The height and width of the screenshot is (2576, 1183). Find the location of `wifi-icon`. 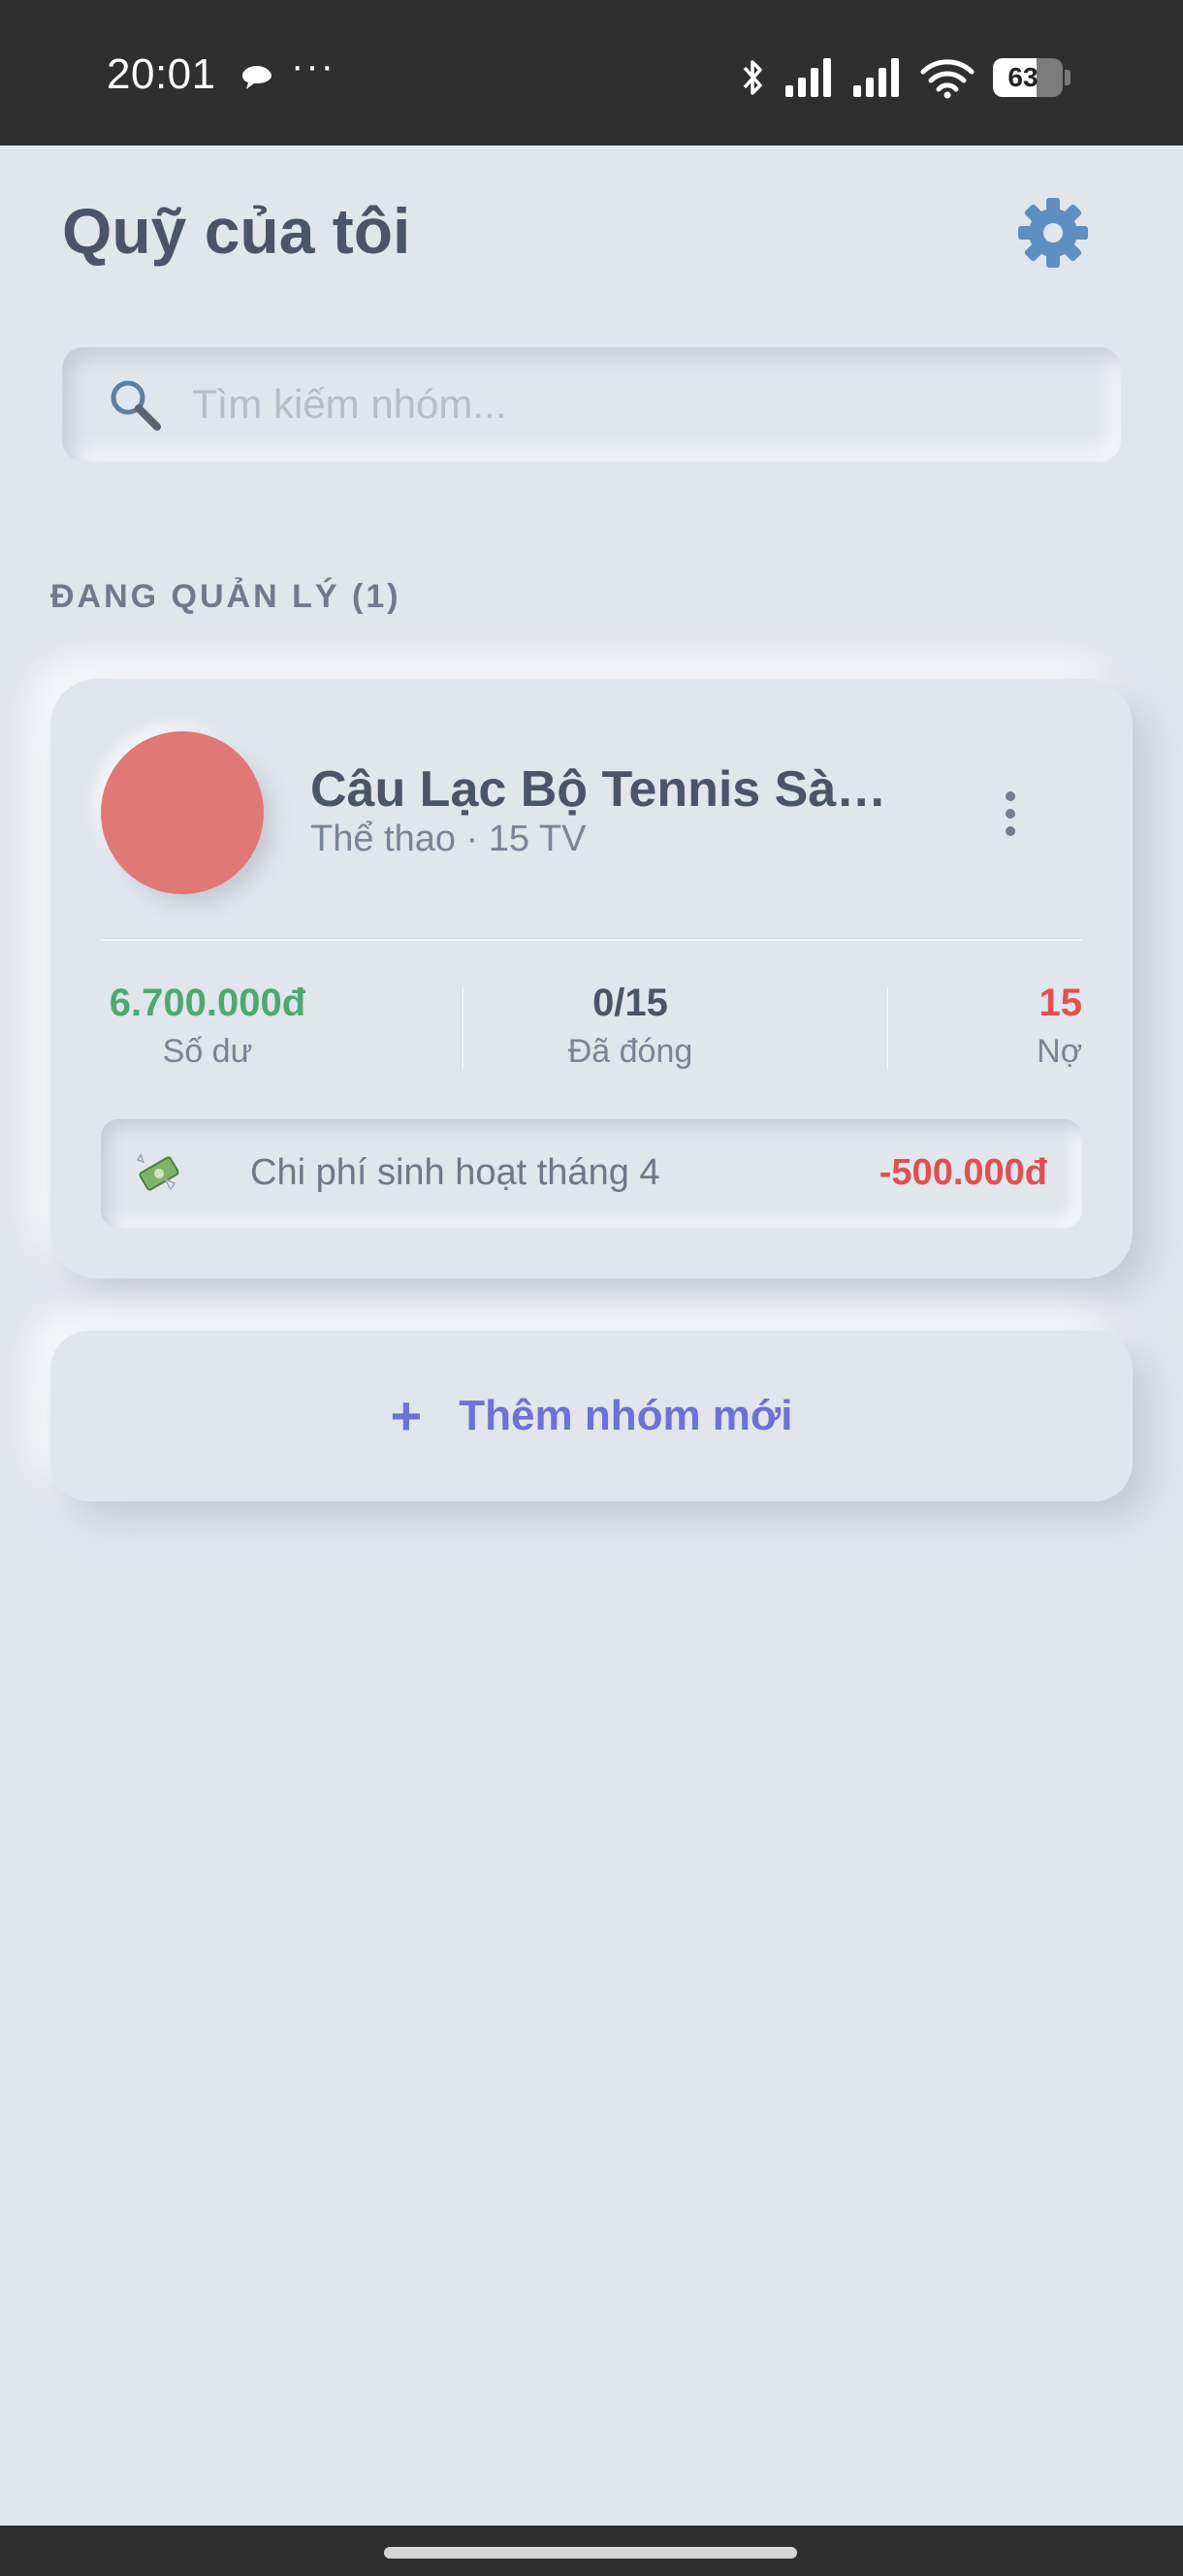

wifi-icon is located at coordinates (947, 77).